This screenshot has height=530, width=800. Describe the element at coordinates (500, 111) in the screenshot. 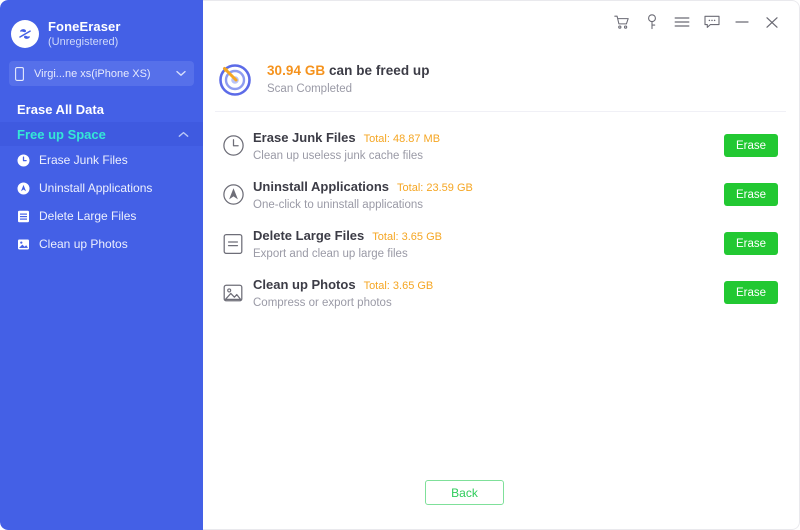

I see `header-divider` at that location.